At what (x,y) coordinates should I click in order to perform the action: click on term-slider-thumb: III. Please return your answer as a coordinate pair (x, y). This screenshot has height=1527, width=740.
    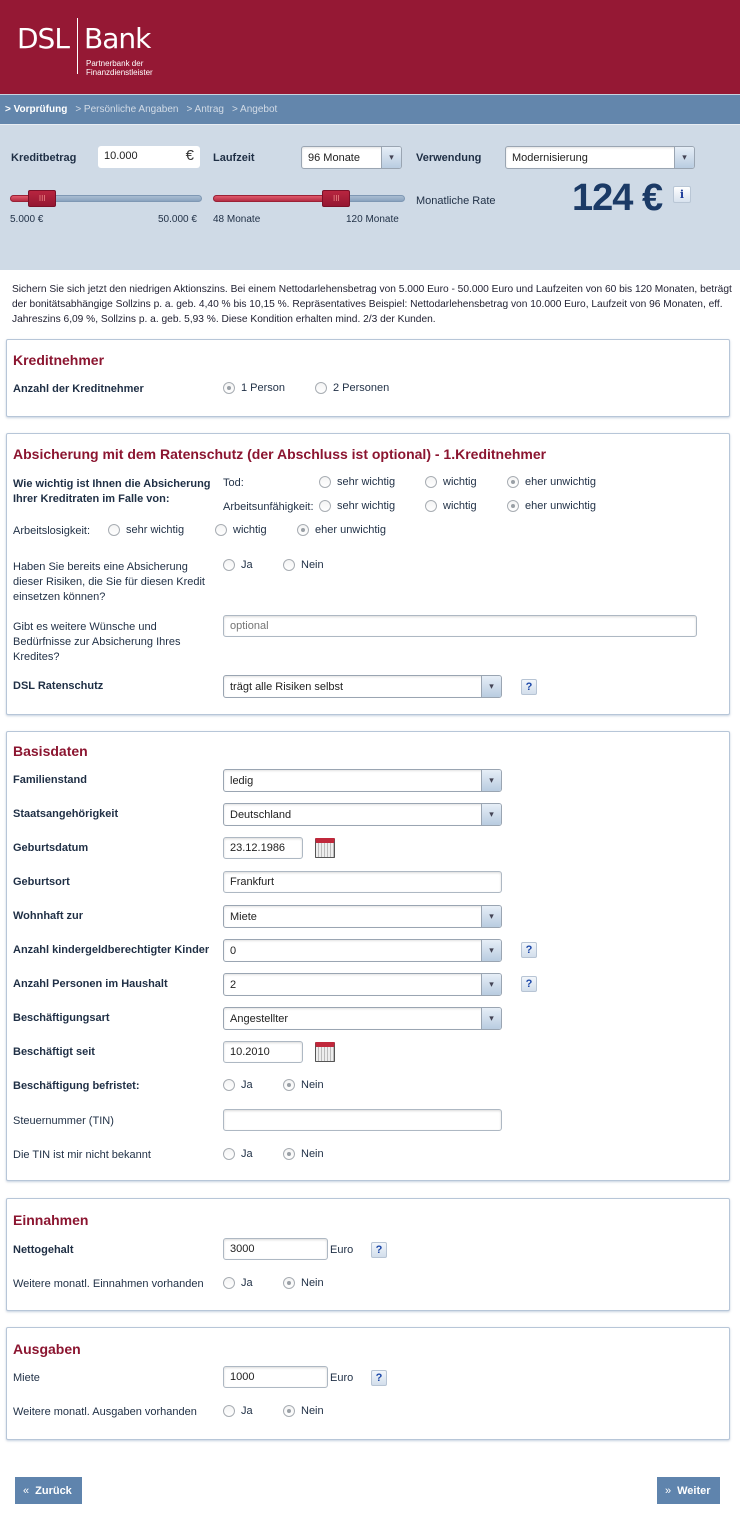
    Looking at the image, I should click on (336, 198).